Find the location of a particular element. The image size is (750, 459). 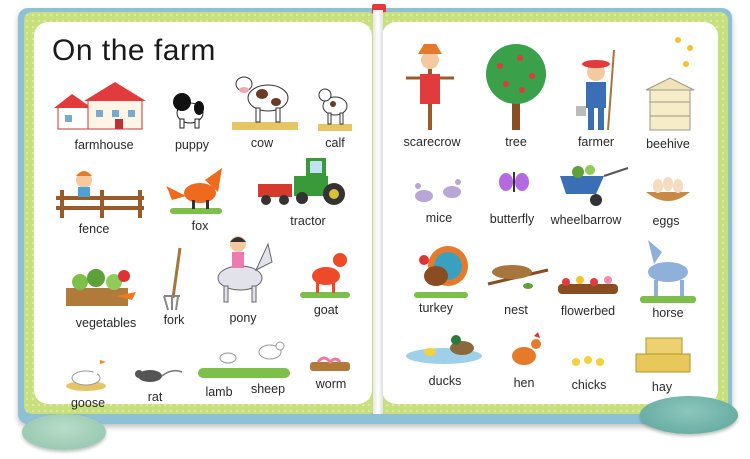

label-turkey: turkey is located at coordinates (436, 308).